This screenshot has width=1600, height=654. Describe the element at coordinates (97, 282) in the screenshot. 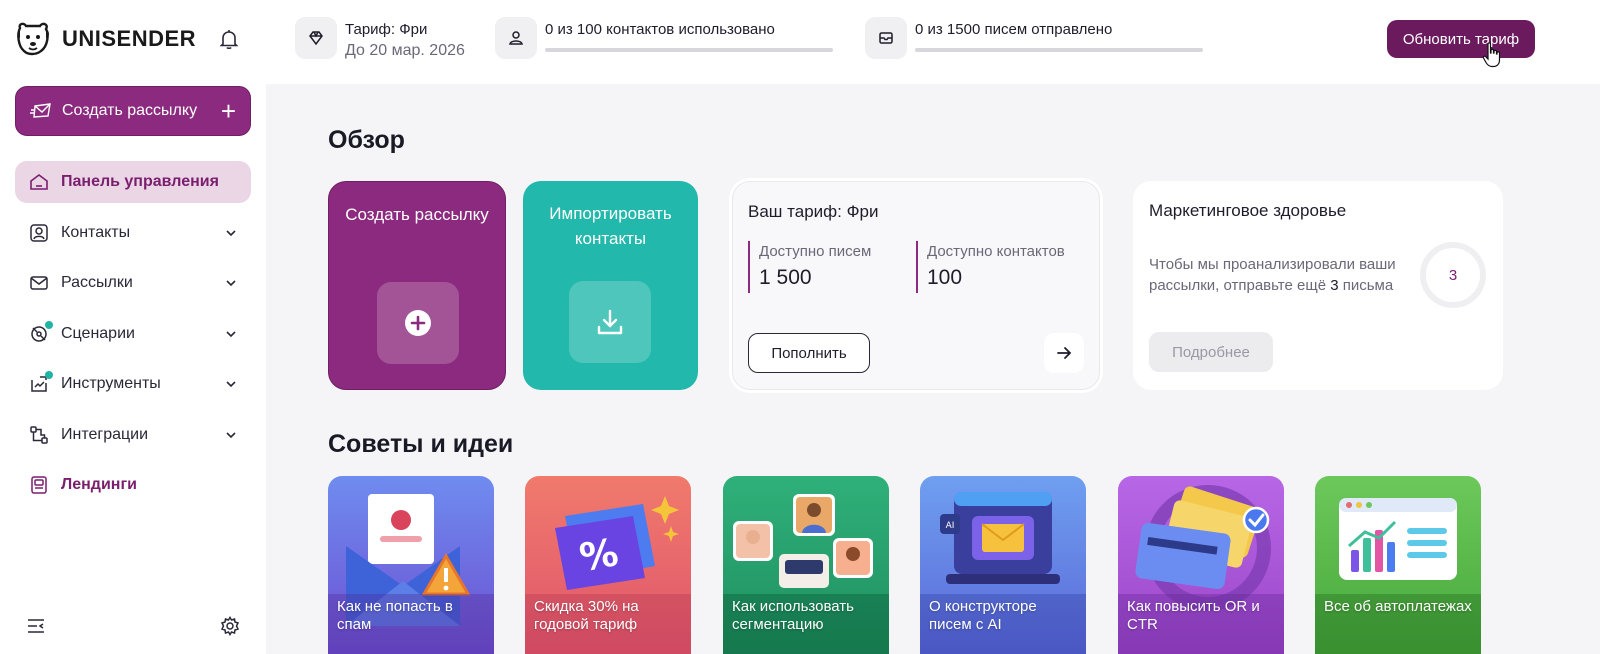

I see `sidebar-item-label: Рассылки` at that location.